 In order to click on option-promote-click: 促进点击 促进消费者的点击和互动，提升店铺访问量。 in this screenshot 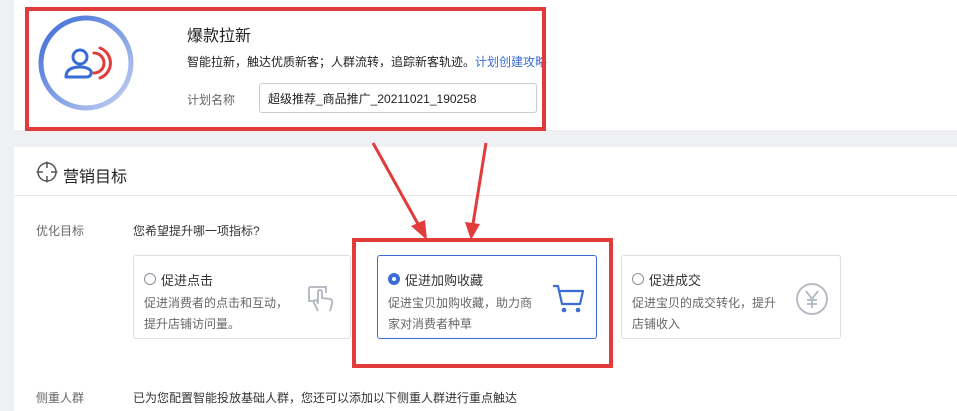, I will do `click(242, 297)`.